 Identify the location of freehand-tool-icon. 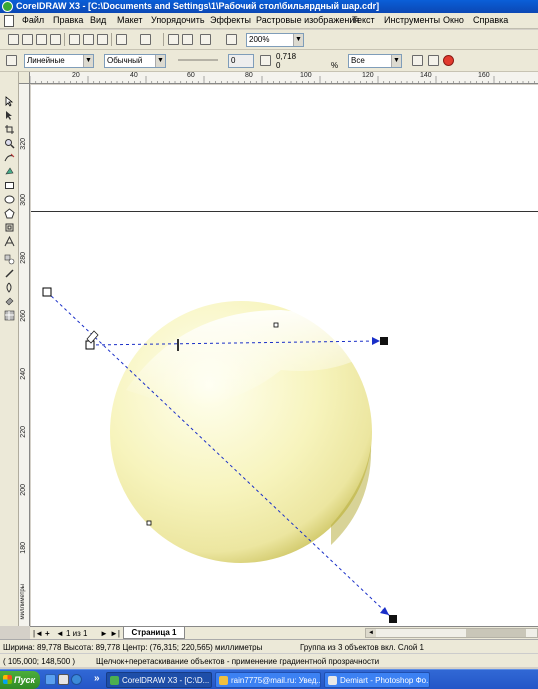
(9, 157).